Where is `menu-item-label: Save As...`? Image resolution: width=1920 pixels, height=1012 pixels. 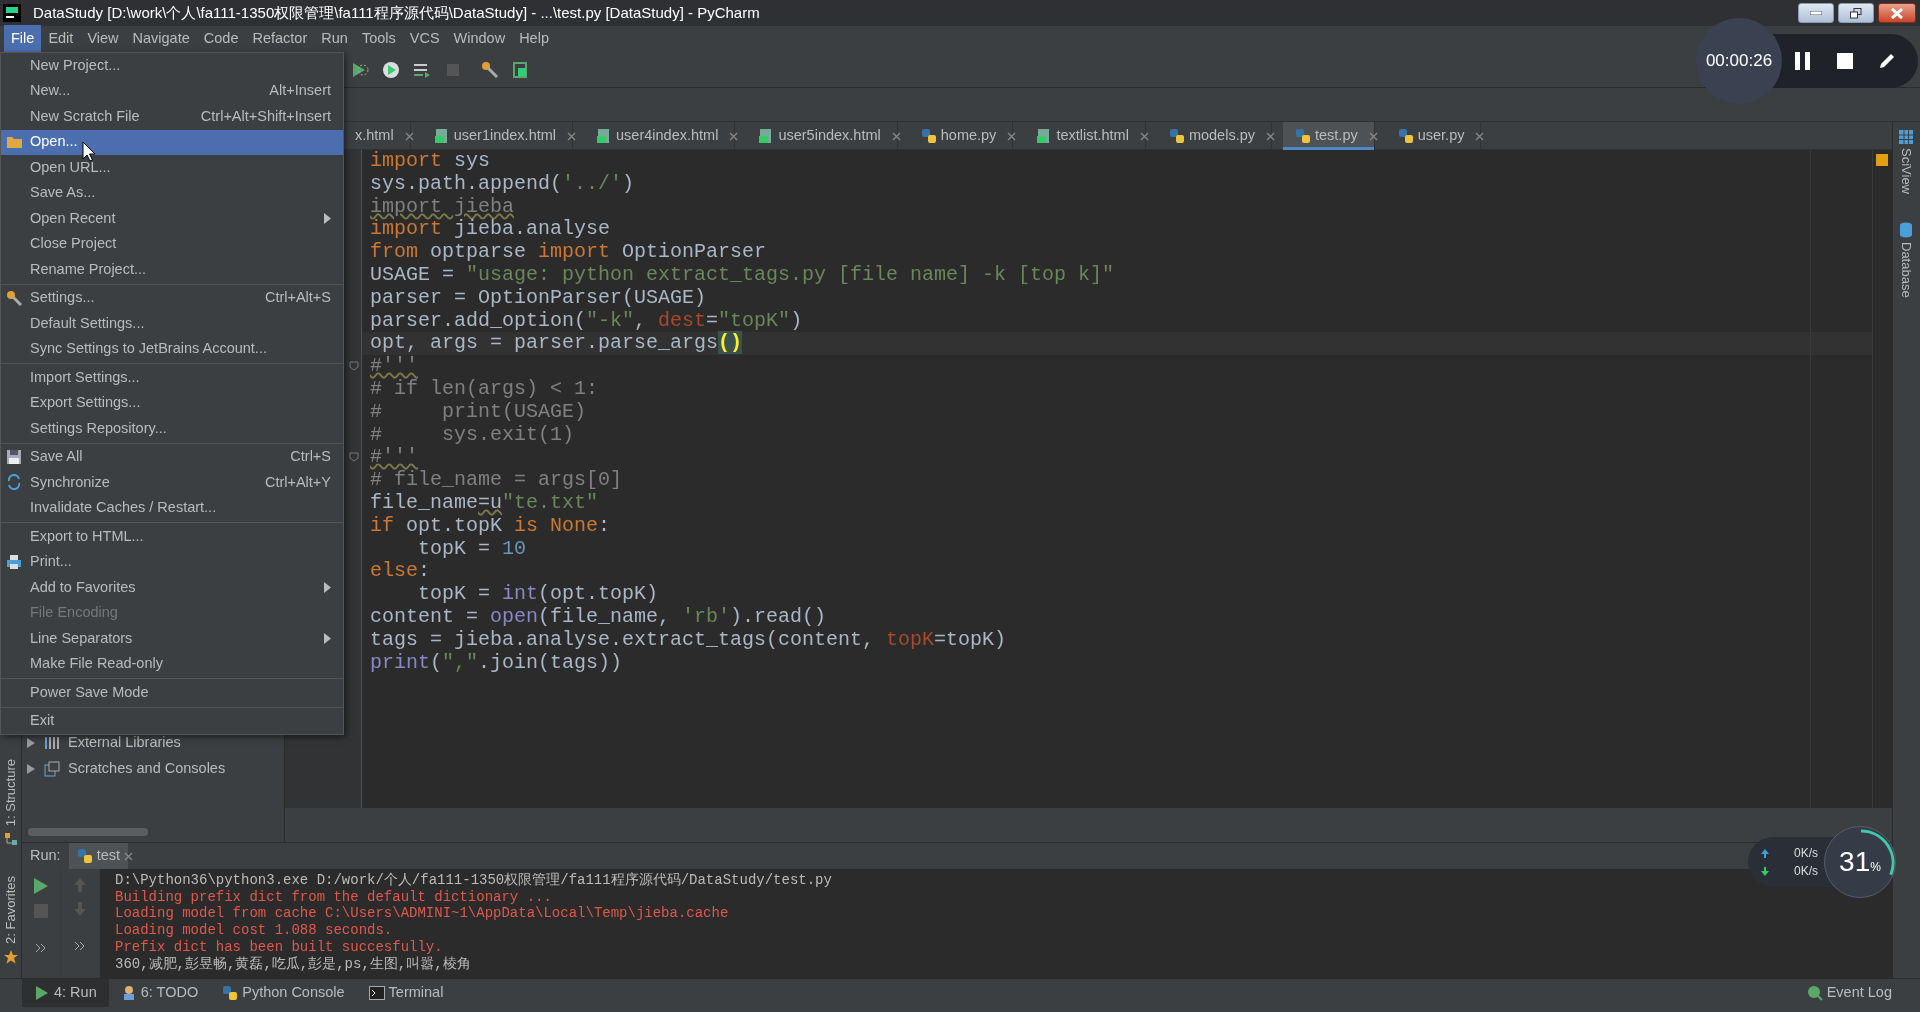 menu-item-label: Save As... is located at coordinates (63, 193).